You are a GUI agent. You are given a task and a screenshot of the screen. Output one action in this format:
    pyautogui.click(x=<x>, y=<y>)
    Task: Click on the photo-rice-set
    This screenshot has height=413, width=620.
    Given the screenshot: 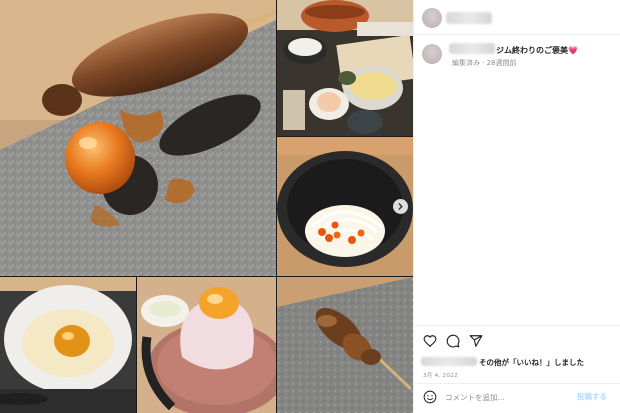 What is the action you would take?
    pyautogui.click(x=345, y=68)
    